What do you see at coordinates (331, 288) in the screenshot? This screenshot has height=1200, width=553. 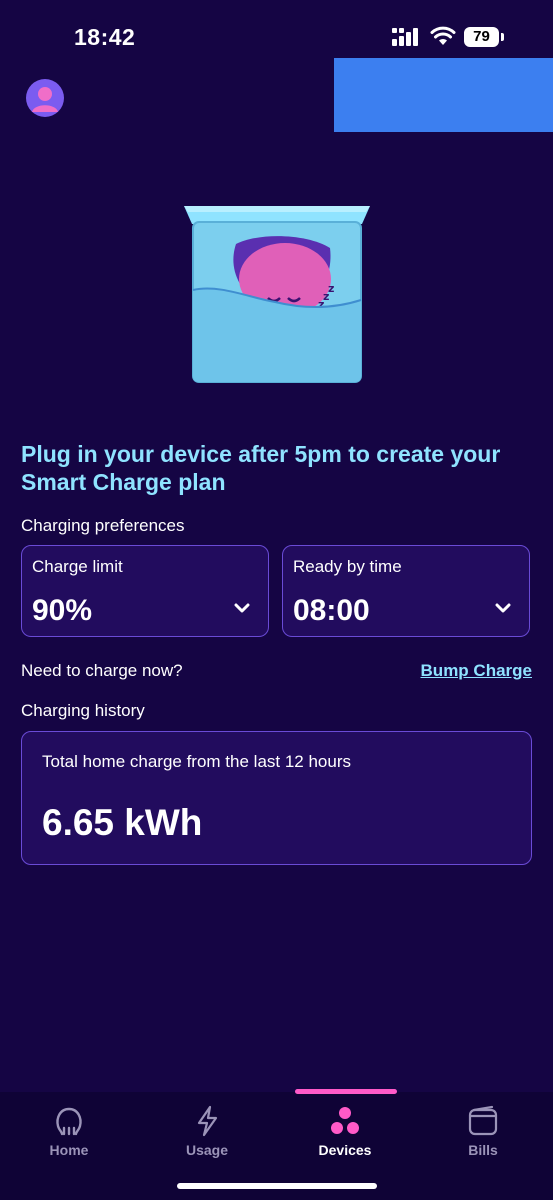 I see `svg-text: z` at bounding box center [331, 288].